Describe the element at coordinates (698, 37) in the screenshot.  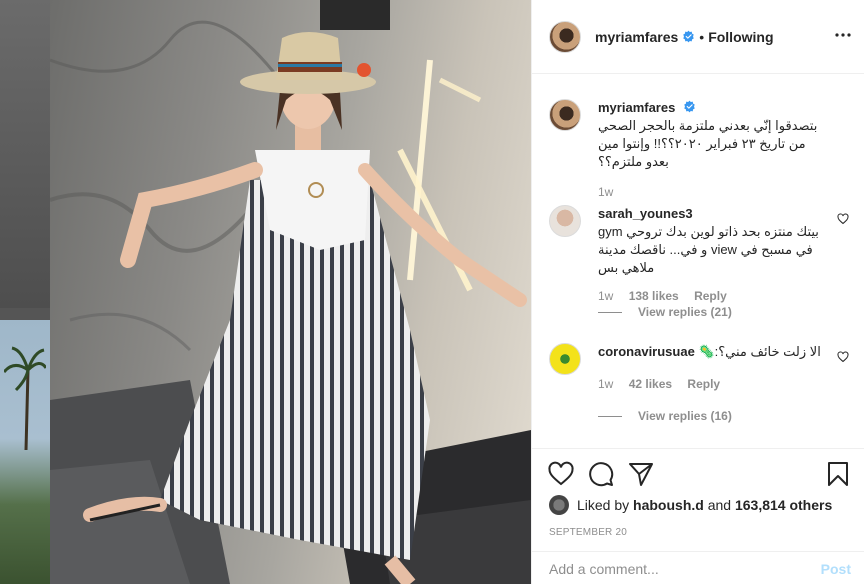
I see `post-header: myriamfares • Following` at that location.